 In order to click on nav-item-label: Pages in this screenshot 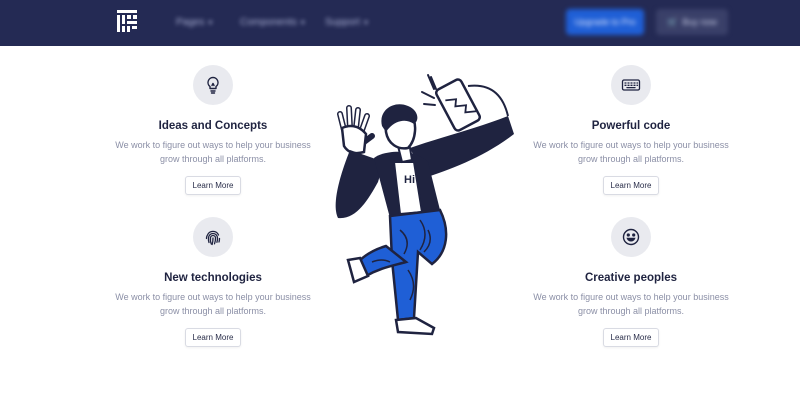, I will do `click(190, 22)`.